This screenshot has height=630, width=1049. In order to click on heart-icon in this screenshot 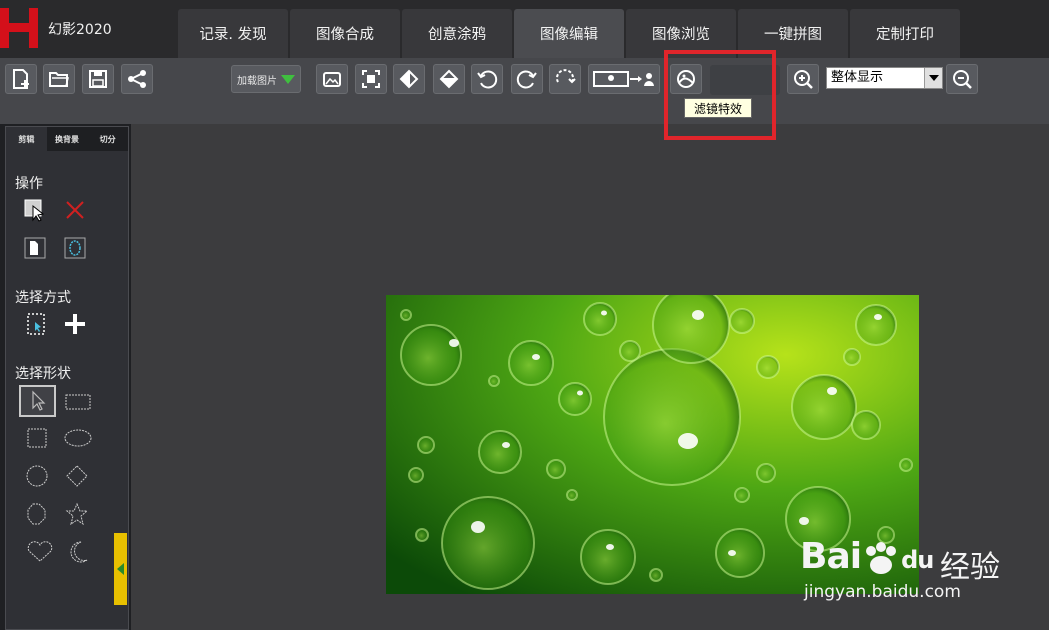, I will do `click(40, 551)`.